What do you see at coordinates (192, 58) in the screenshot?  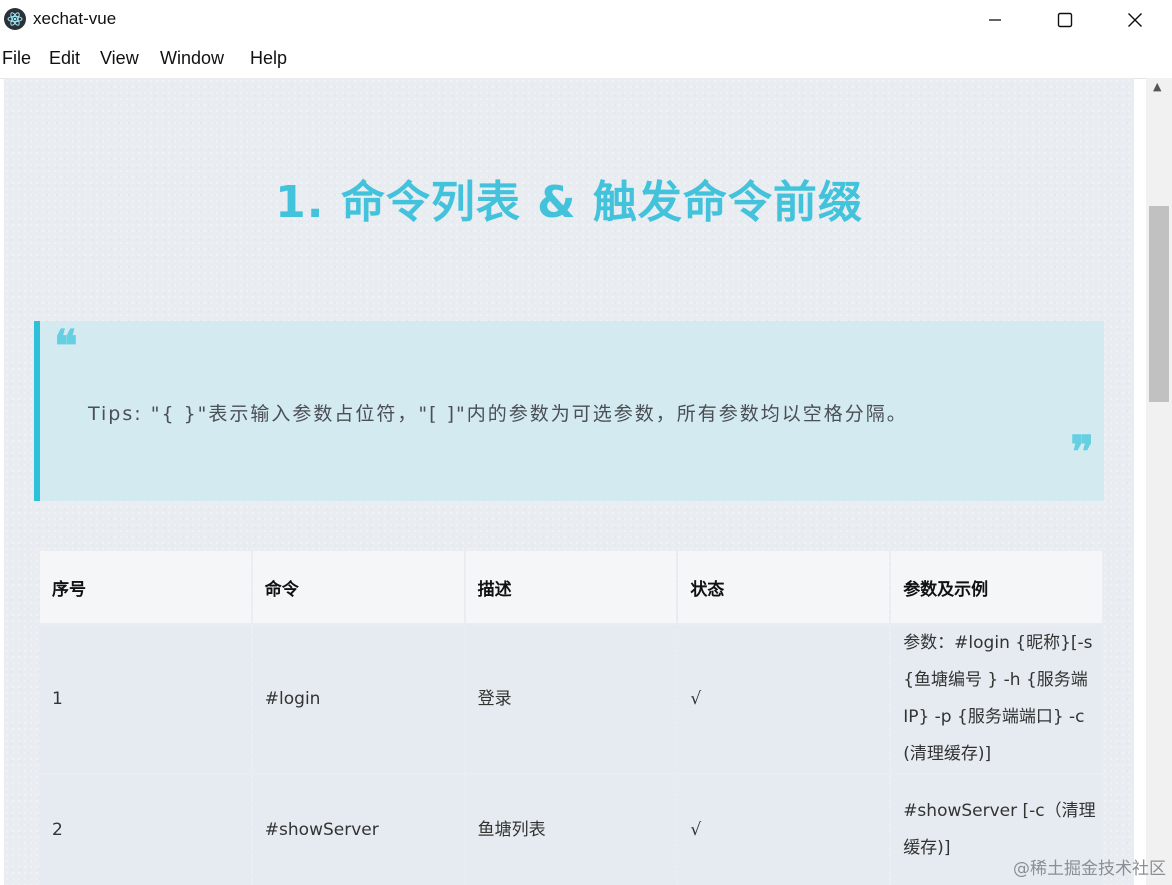 I see `menu-window: Window` at bounding box center [192, 58].